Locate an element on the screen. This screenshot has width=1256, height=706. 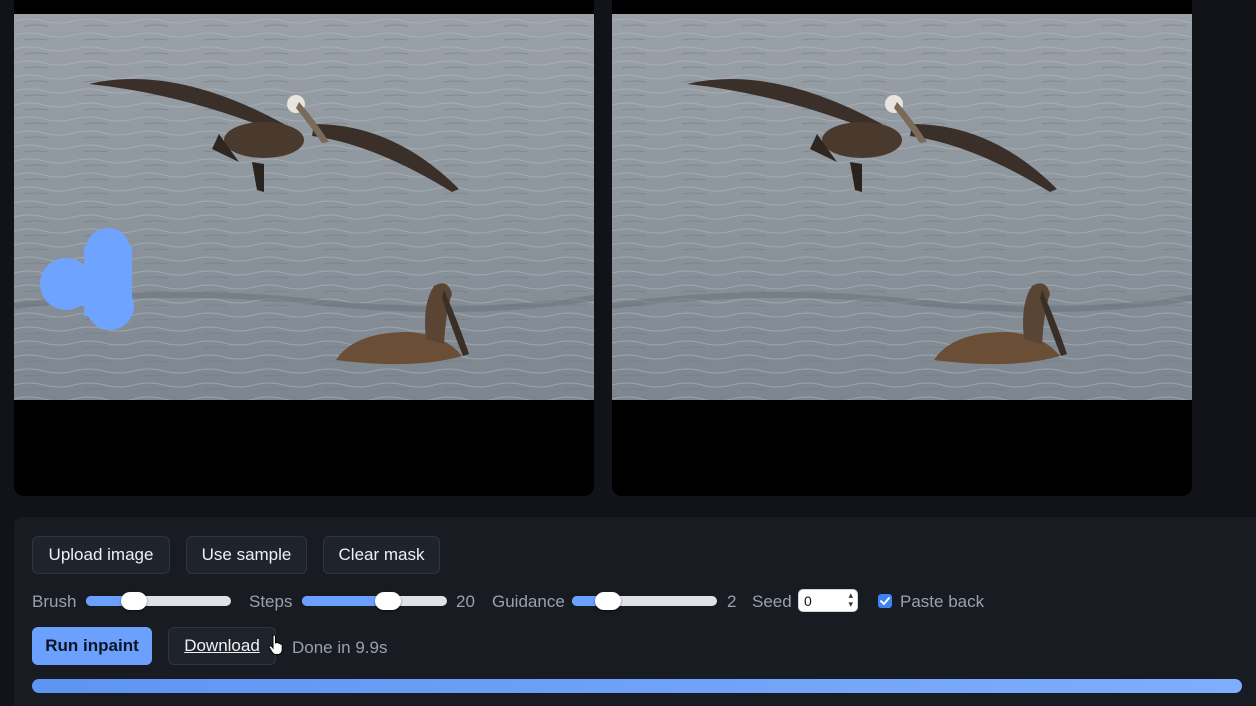
brush-slider is located at coordinates (158, 601).